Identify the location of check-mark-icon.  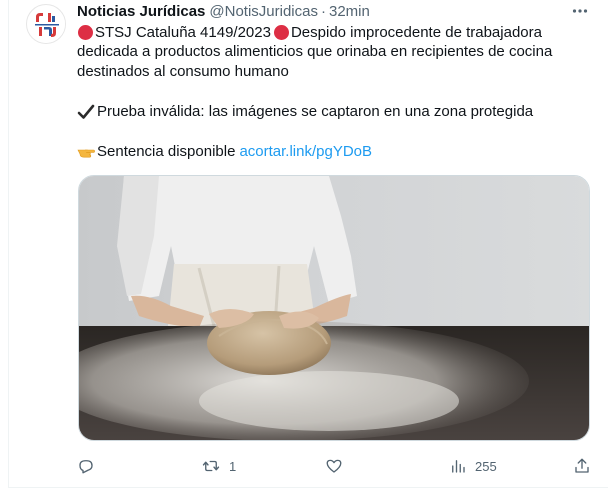
(86, 111).